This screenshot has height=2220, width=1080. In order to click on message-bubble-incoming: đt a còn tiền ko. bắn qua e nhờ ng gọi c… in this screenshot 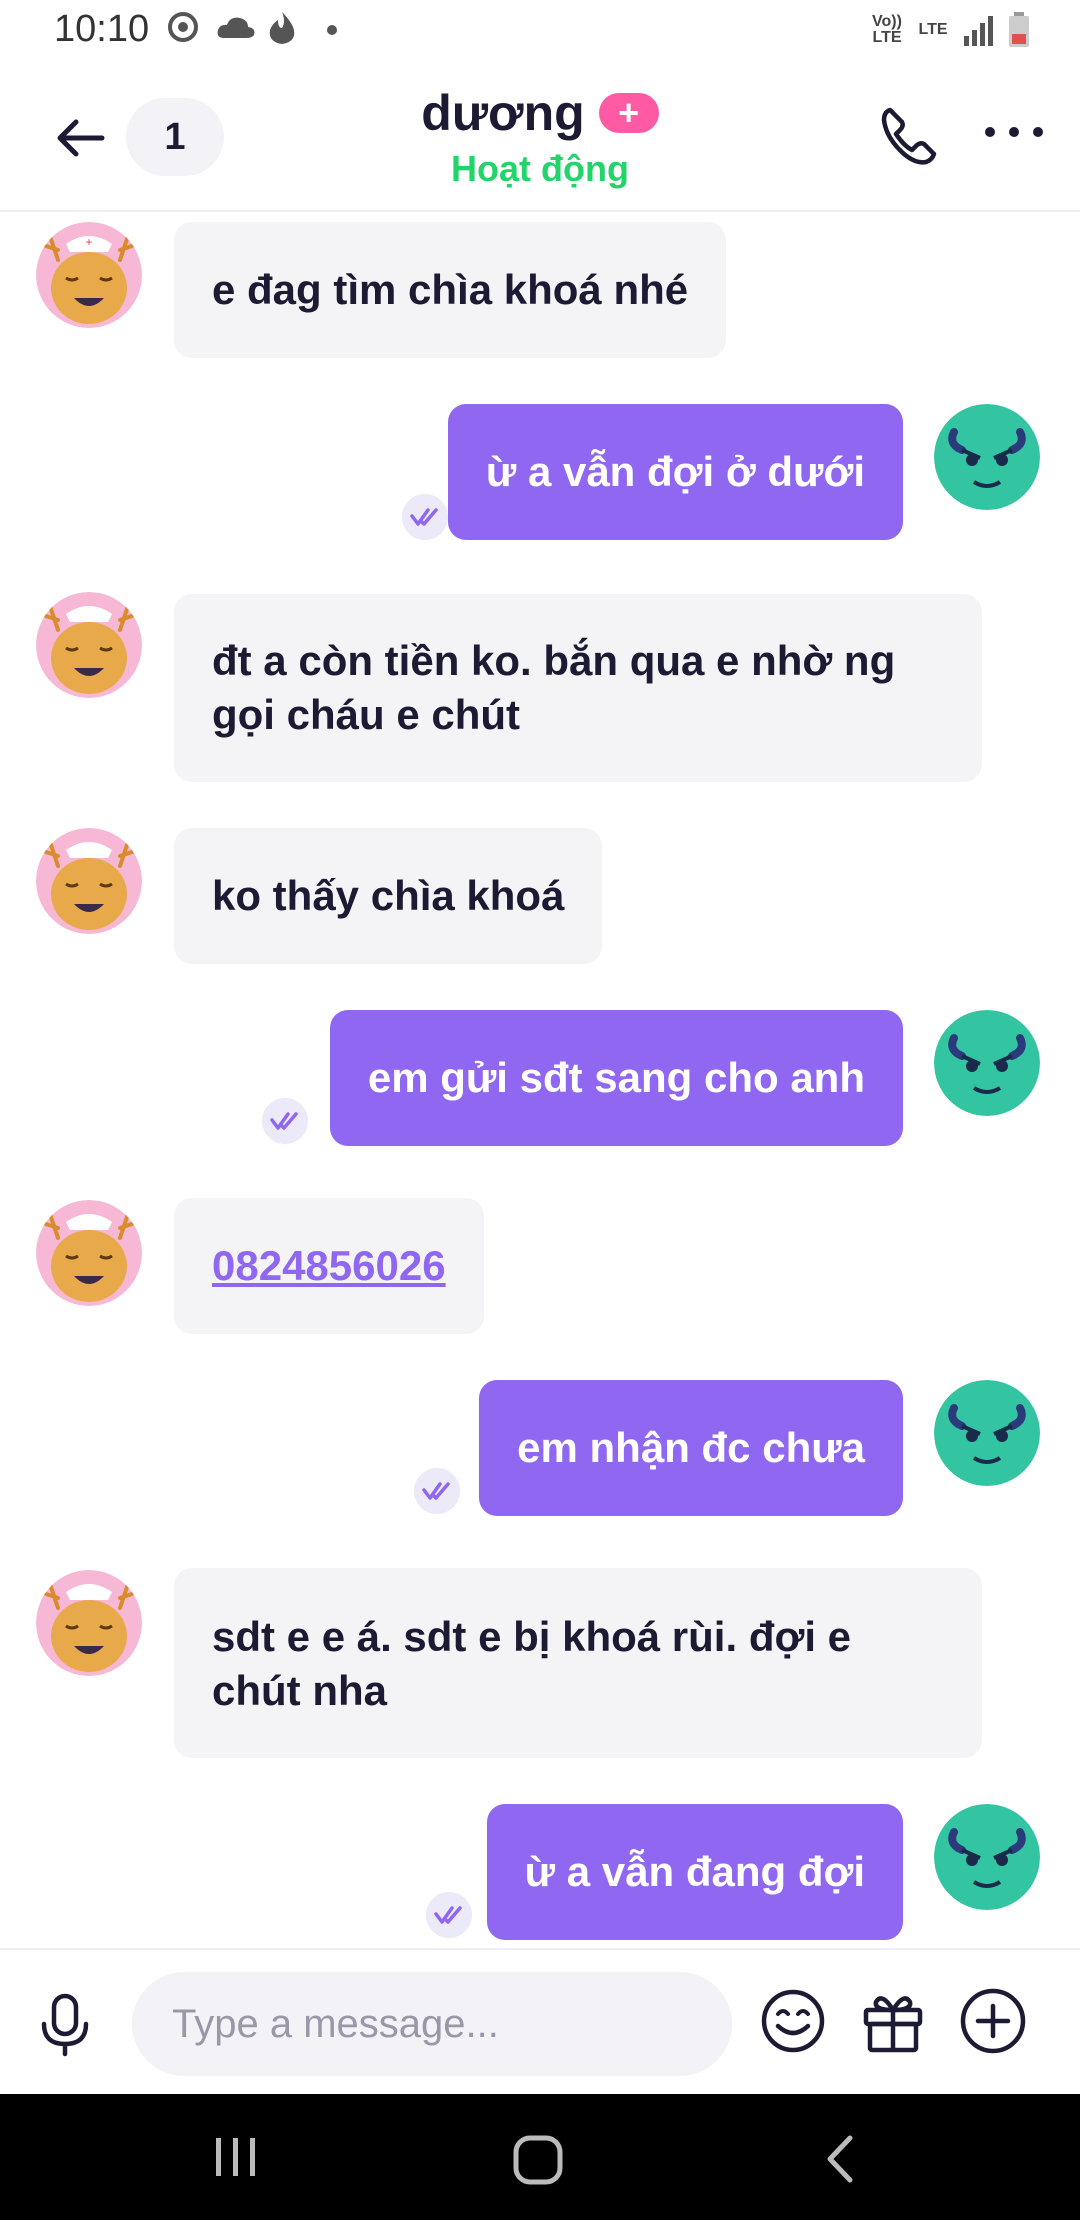, I will do `click(578, 688)`.